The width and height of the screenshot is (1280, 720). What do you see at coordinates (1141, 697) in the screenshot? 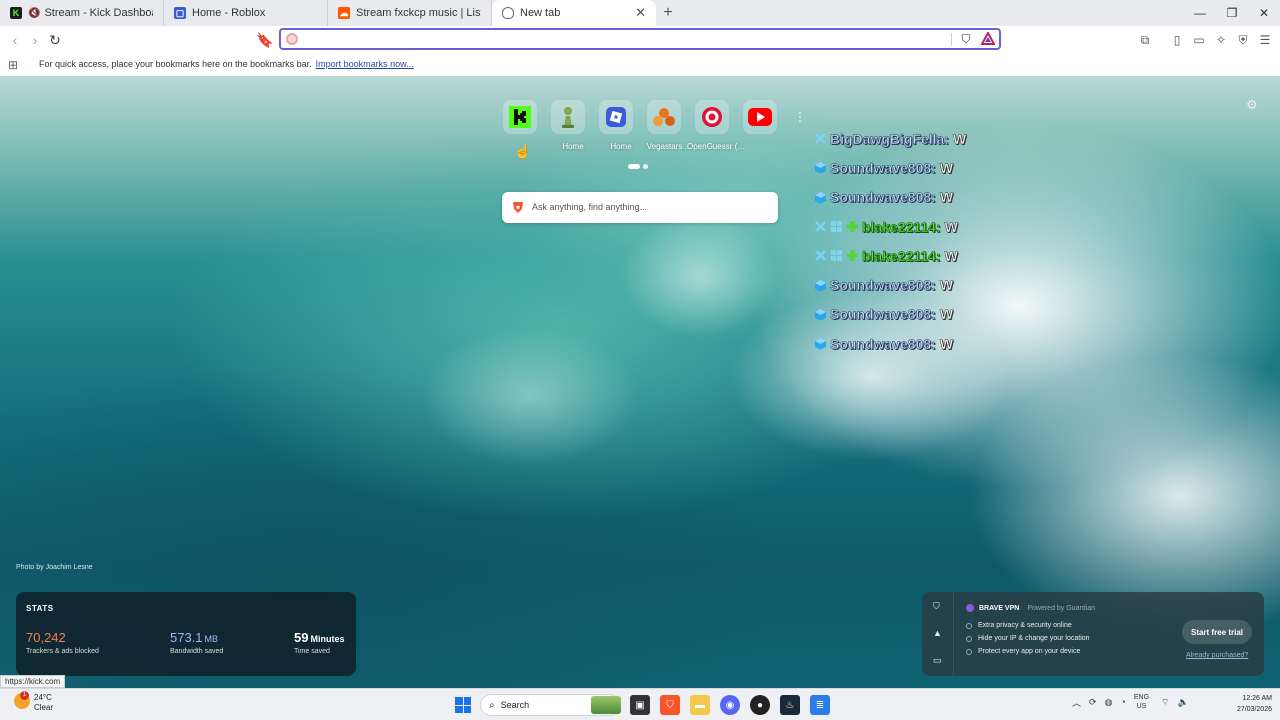
I see `language-code: ENG` at bounding box center [1141, 697].